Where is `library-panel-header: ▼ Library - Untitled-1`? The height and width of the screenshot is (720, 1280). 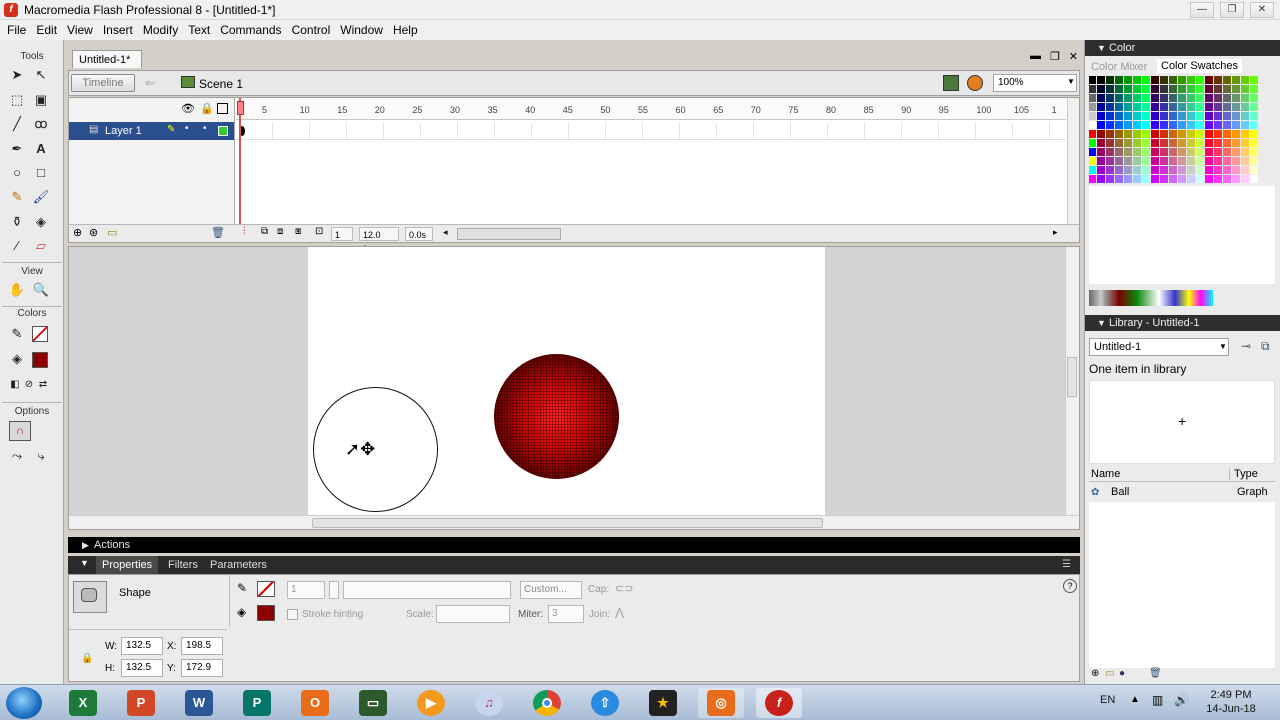 library-panel-header: ▼ Library - Untitled-1 is located at coordinates (1182, 323).